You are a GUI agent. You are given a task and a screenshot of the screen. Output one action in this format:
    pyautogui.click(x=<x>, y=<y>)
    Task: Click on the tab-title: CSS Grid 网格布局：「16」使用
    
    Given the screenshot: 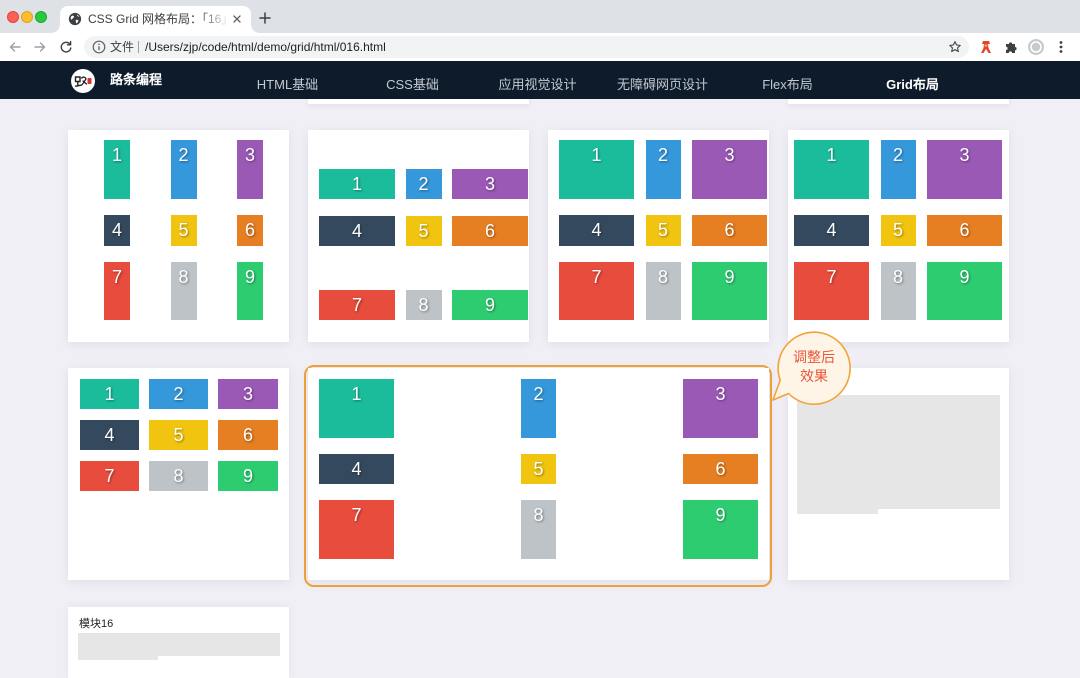 What is the action you would take?
    pyautogui.click(x=159, y=19)
    